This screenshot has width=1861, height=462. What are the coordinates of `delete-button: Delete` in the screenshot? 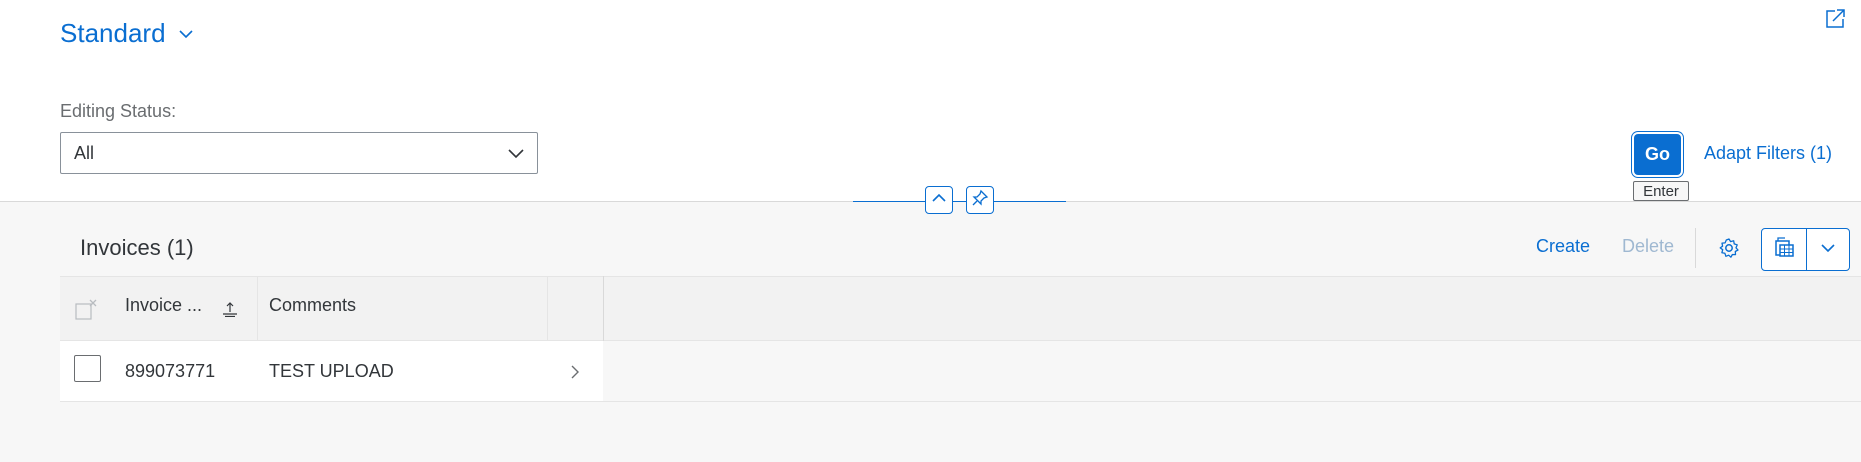 It's located at (1648, 246).